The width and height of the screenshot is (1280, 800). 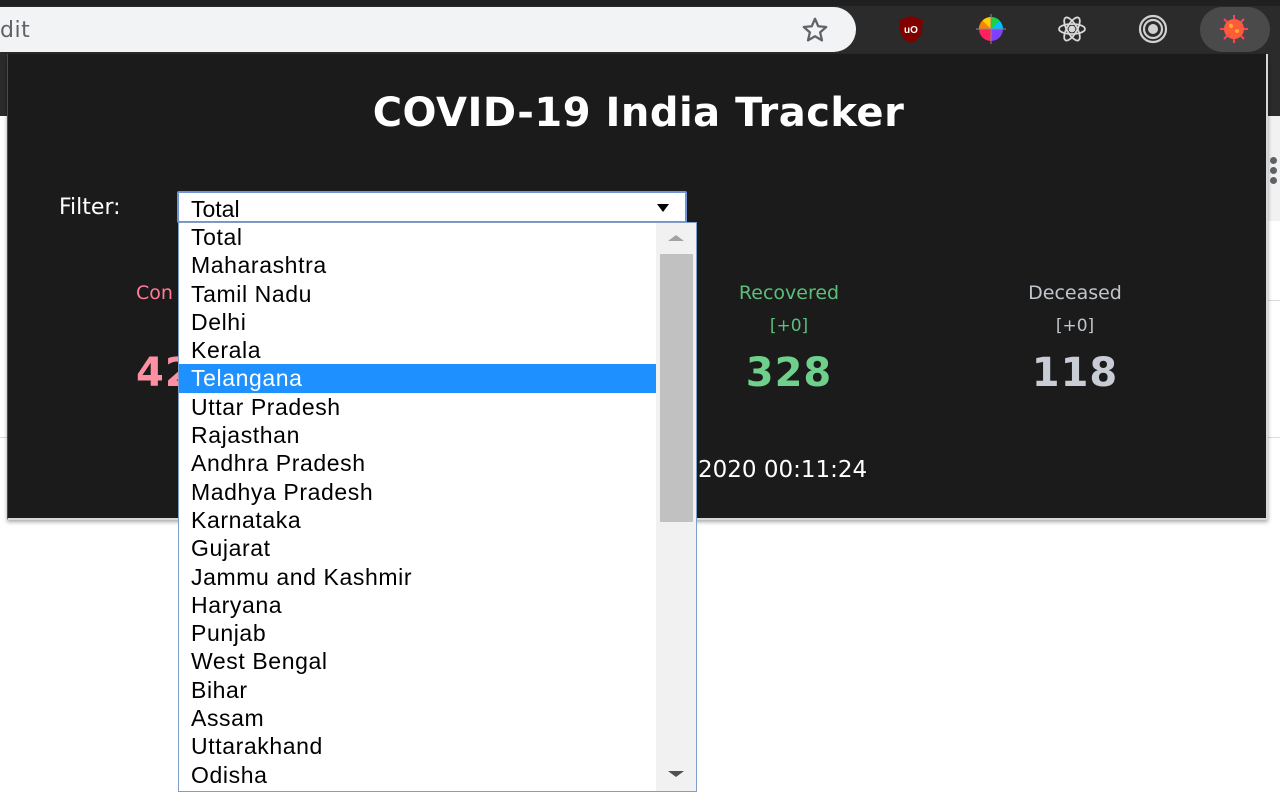 I want to click on last-updated: 2020 00:11:24, so click(x=783, y=470).